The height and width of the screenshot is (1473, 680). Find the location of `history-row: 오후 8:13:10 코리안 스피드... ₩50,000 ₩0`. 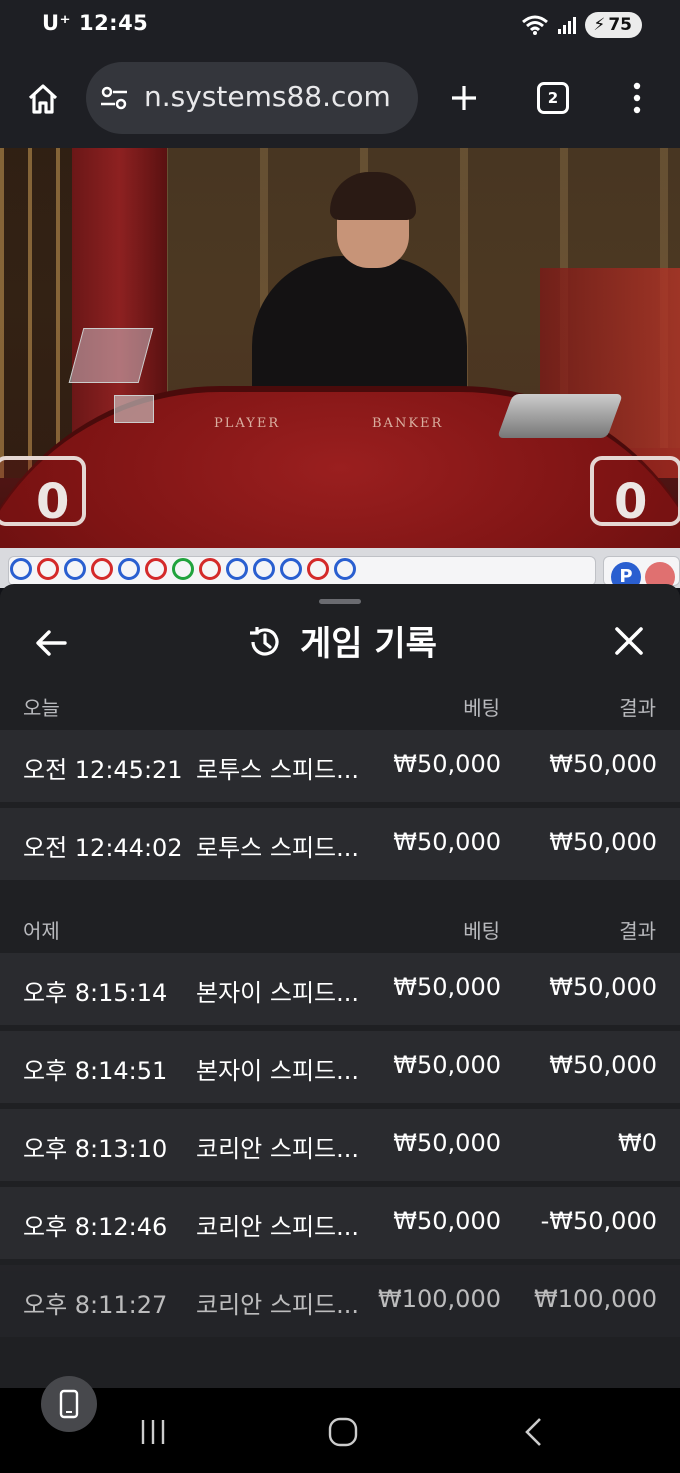

history-row: 오후 8:13:10 코리안 스피드... ₩50,000 ₩0 is located at coordinates (340, 1145).